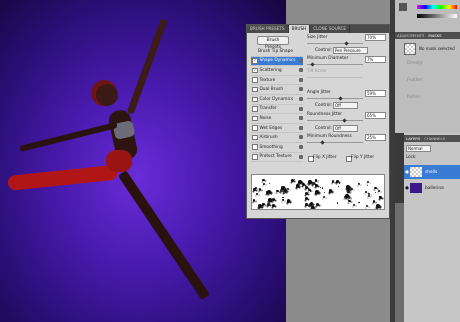  I want to click on feather-label: Feather:, so click(415, 79).